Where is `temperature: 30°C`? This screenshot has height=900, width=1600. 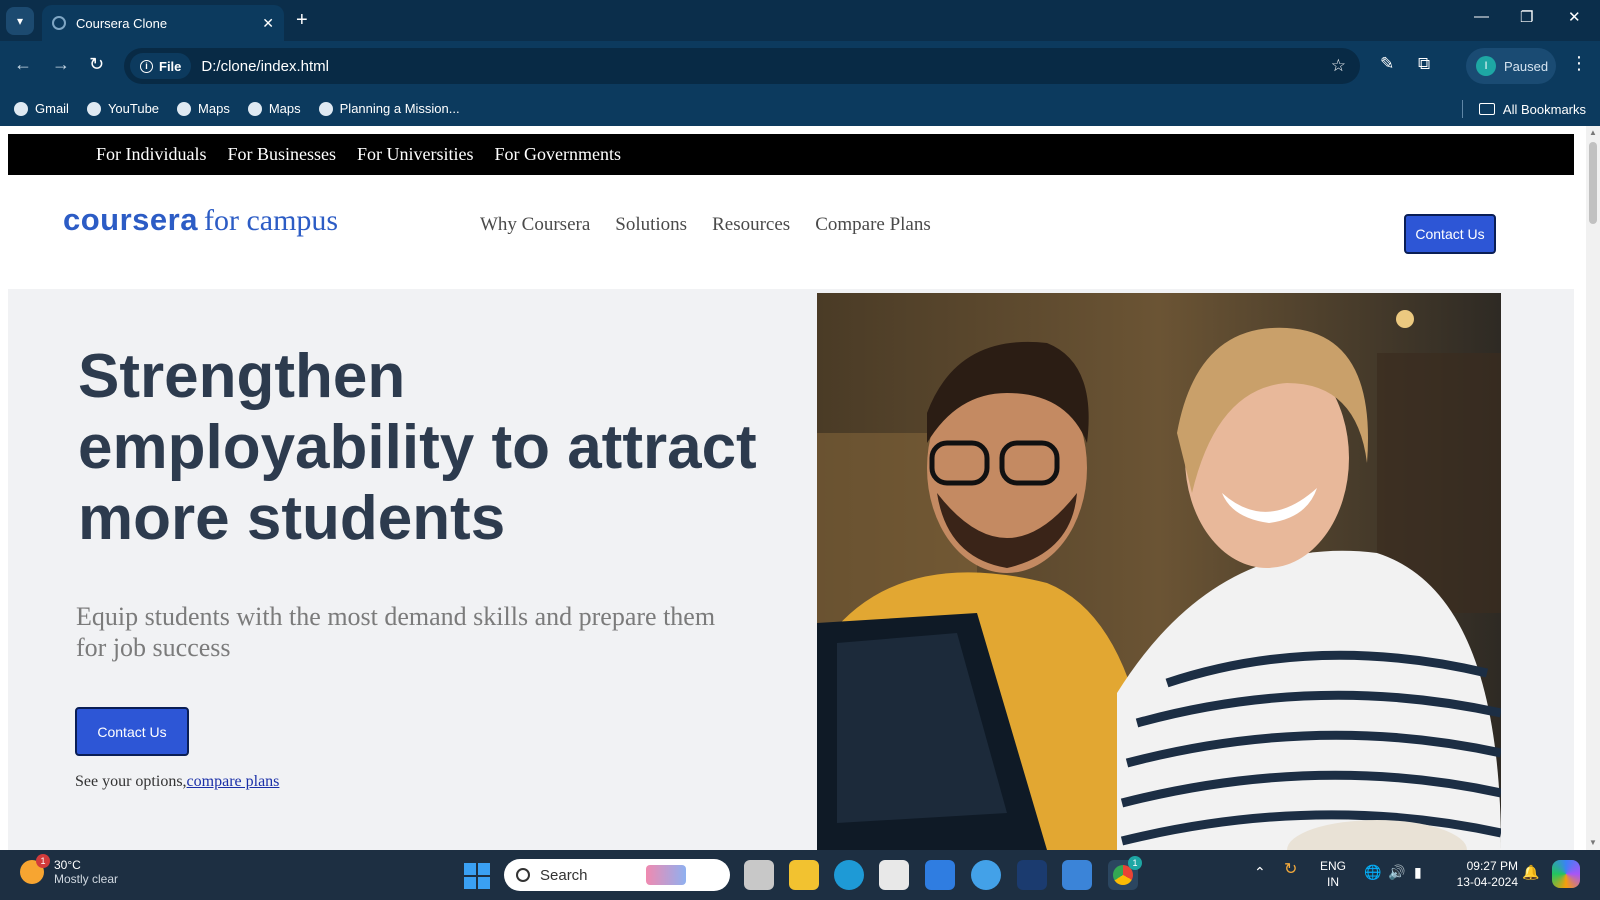 temperature: 30°C is located at coordinates (67, 865).